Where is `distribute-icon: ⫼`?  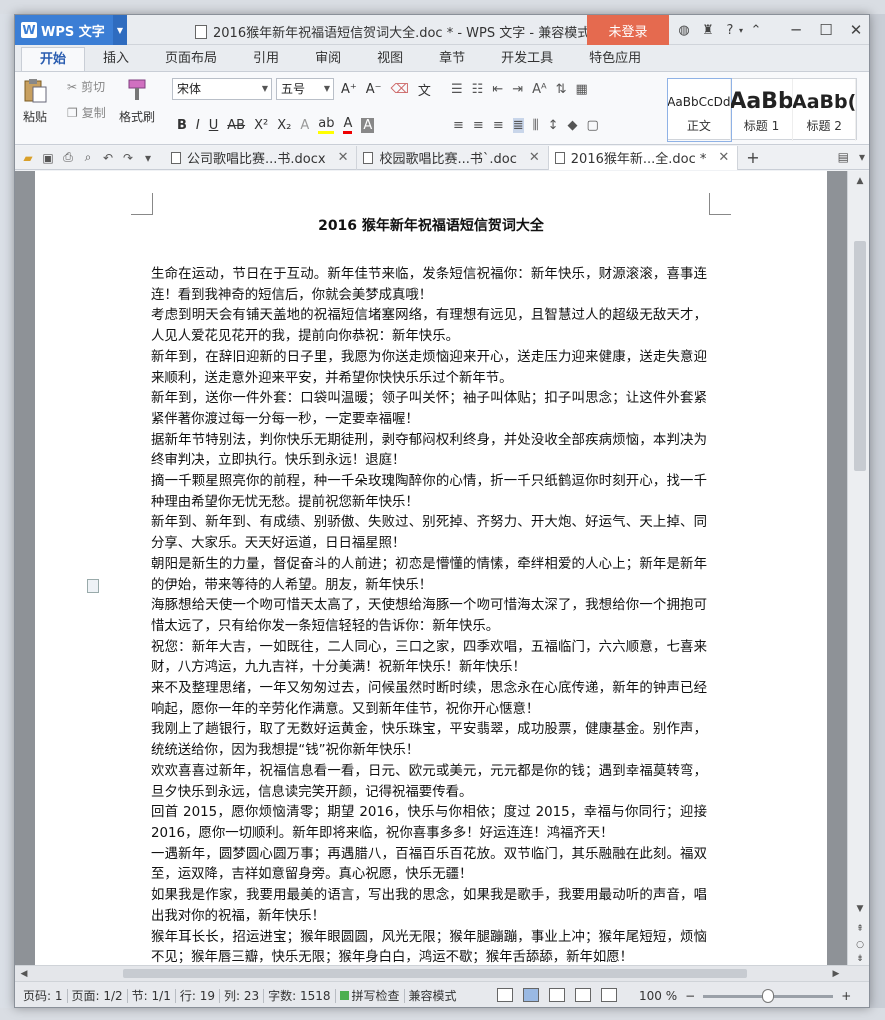
distribute-icon: ⫼ is located at coordinates (536, 125).